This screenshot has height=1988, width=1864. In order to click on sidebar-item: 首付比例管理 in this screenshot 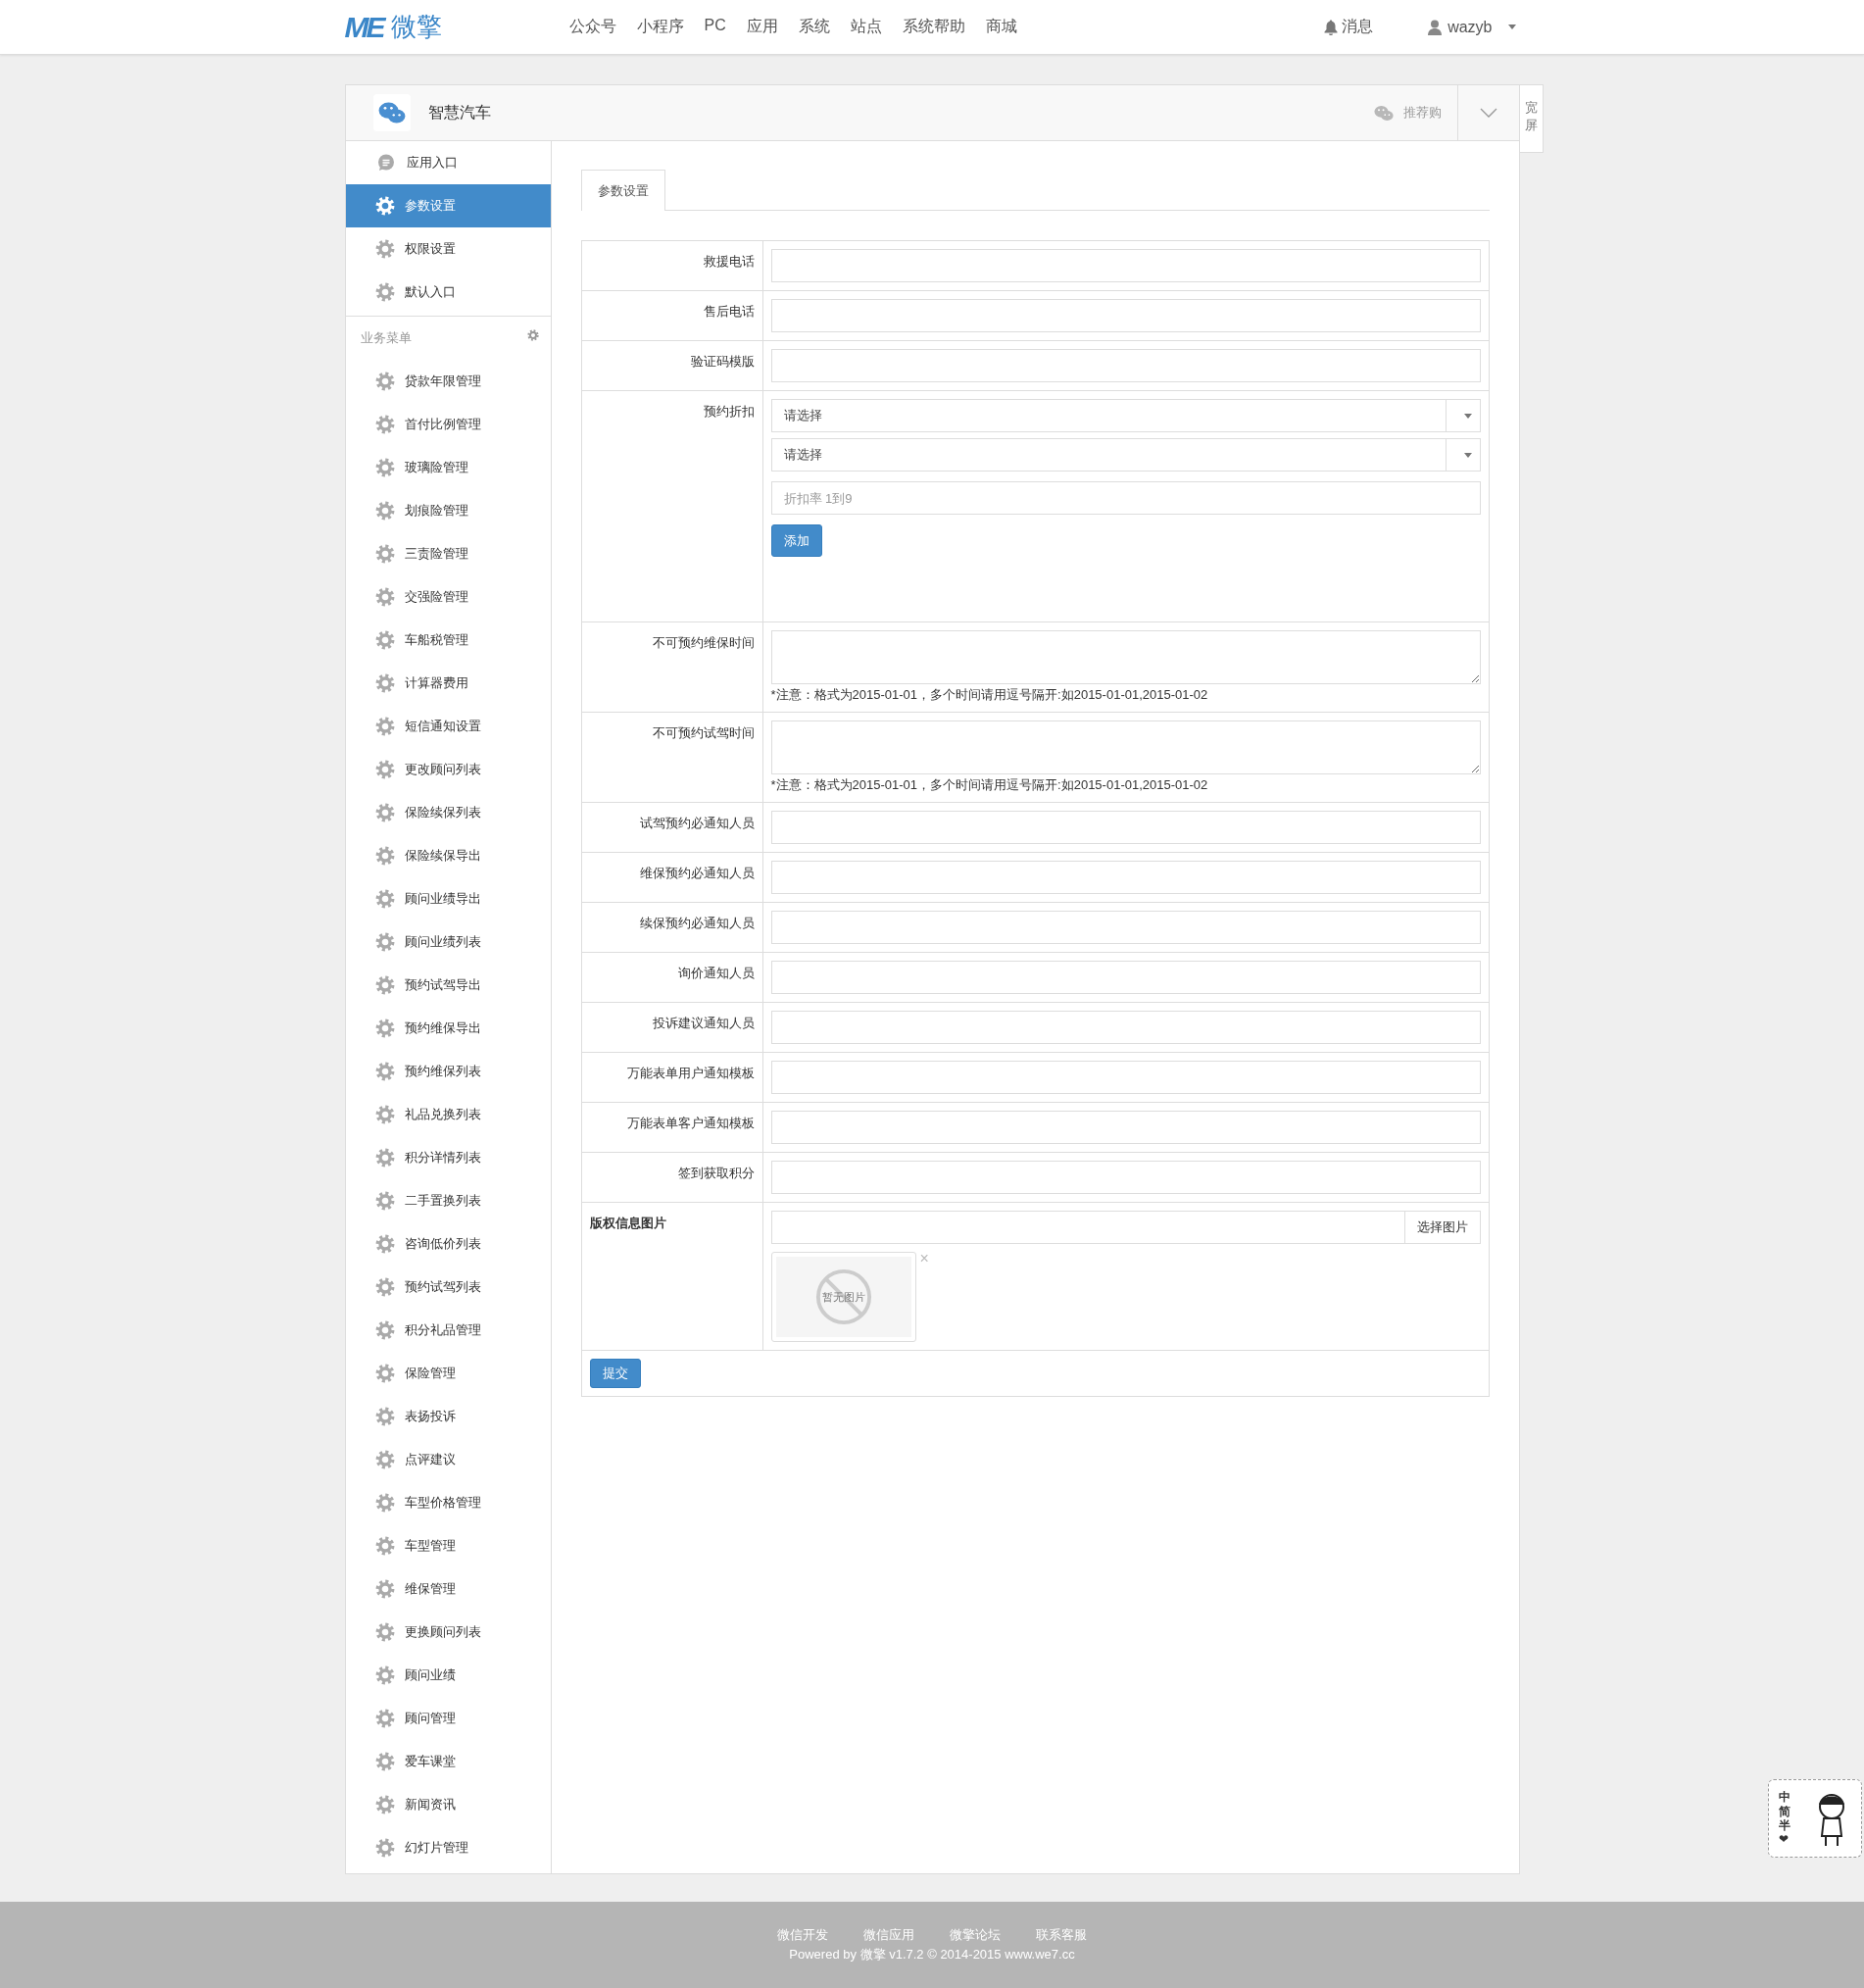, I will do `click(448, 424)`.